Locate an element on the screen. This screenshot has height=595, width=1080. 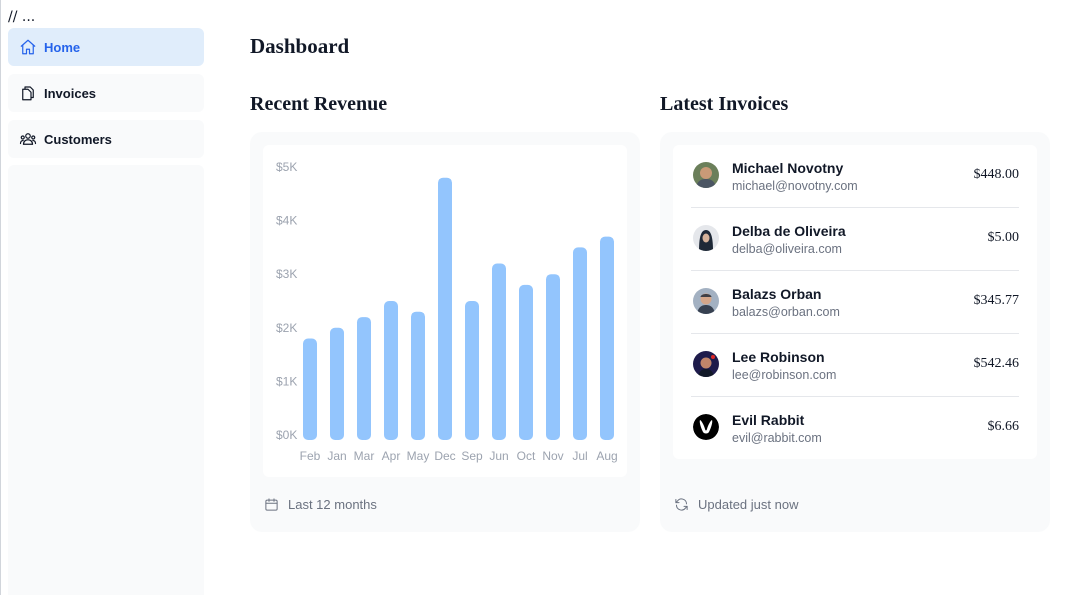
revenue-footer-label: Last 12 months is located at coordinates (332, 504).